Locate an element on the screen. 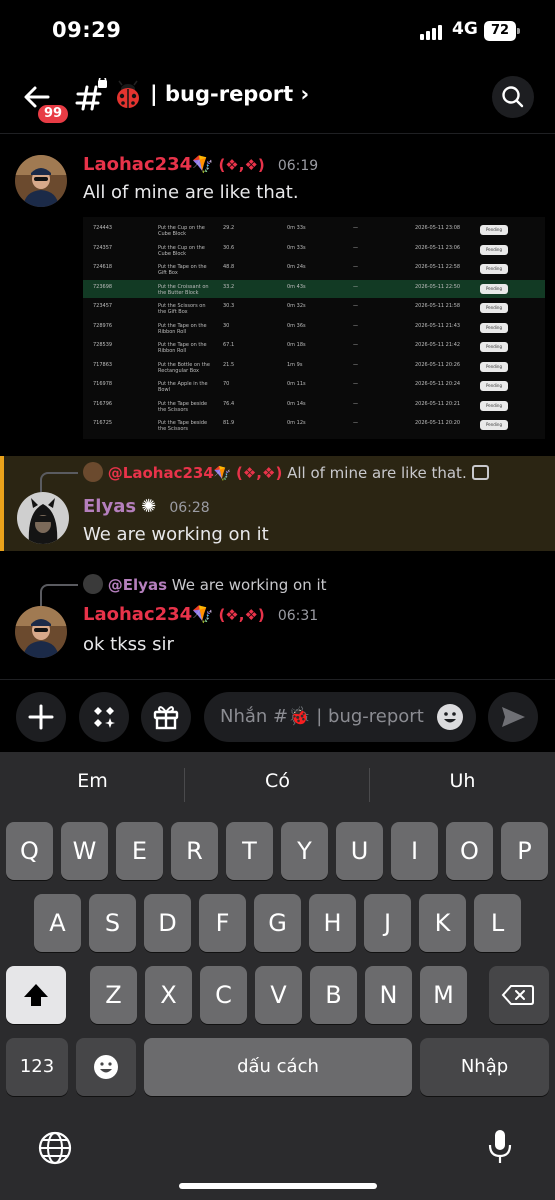 This screenshot has height=1200, width=555. key-w: W is located at coordinates (84, 851).